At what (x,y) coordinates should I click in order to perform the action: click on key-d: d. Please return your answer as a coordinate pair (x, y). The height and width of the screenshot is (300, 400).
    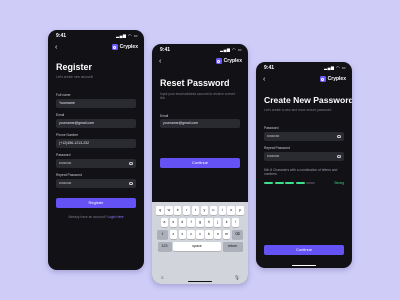
    Looking at the image, I should click on (182, 222).